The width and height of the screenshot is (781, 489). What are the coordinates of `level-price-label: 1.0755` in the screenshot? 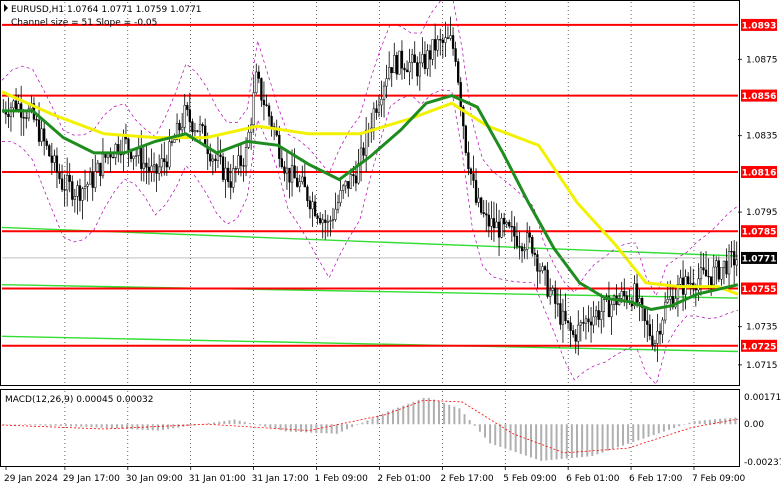 It's located at (759, 290).